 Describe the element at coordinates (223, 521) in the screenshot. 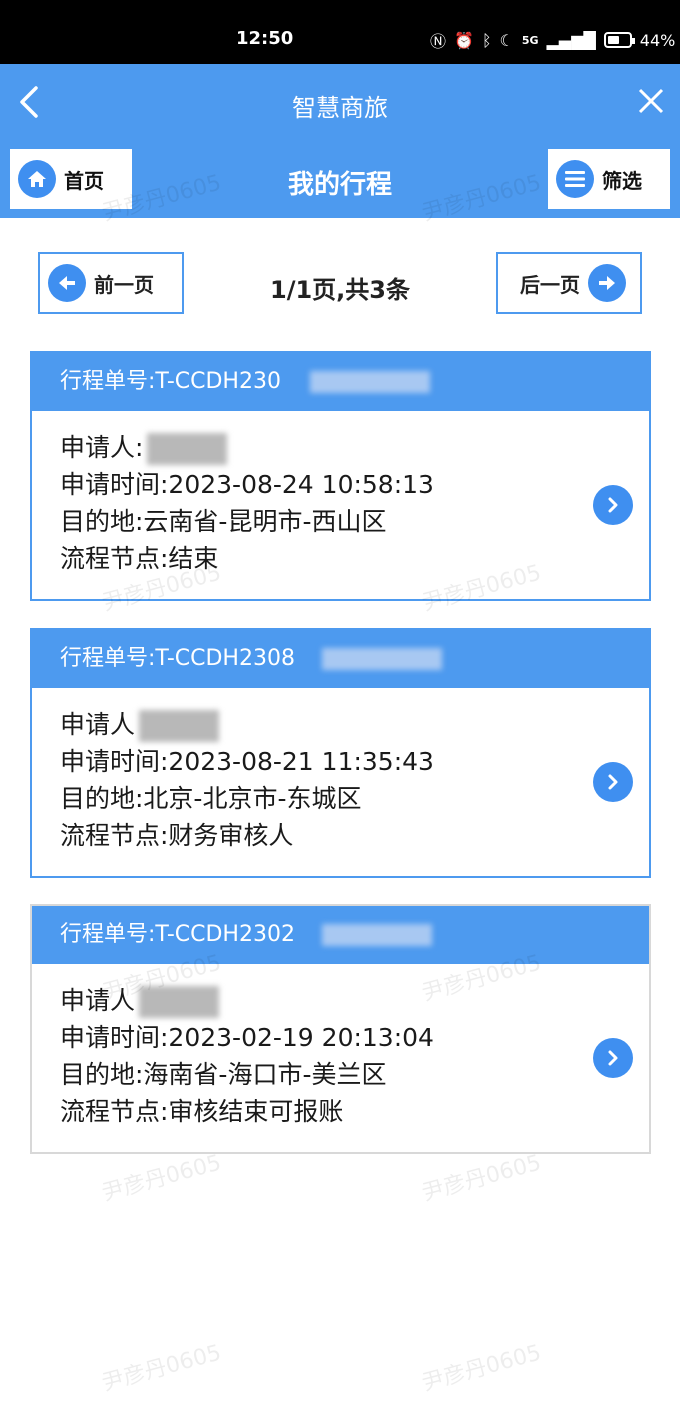

I see `trip-destination: 目的地:云南省-昆明市-西山区` at that location.